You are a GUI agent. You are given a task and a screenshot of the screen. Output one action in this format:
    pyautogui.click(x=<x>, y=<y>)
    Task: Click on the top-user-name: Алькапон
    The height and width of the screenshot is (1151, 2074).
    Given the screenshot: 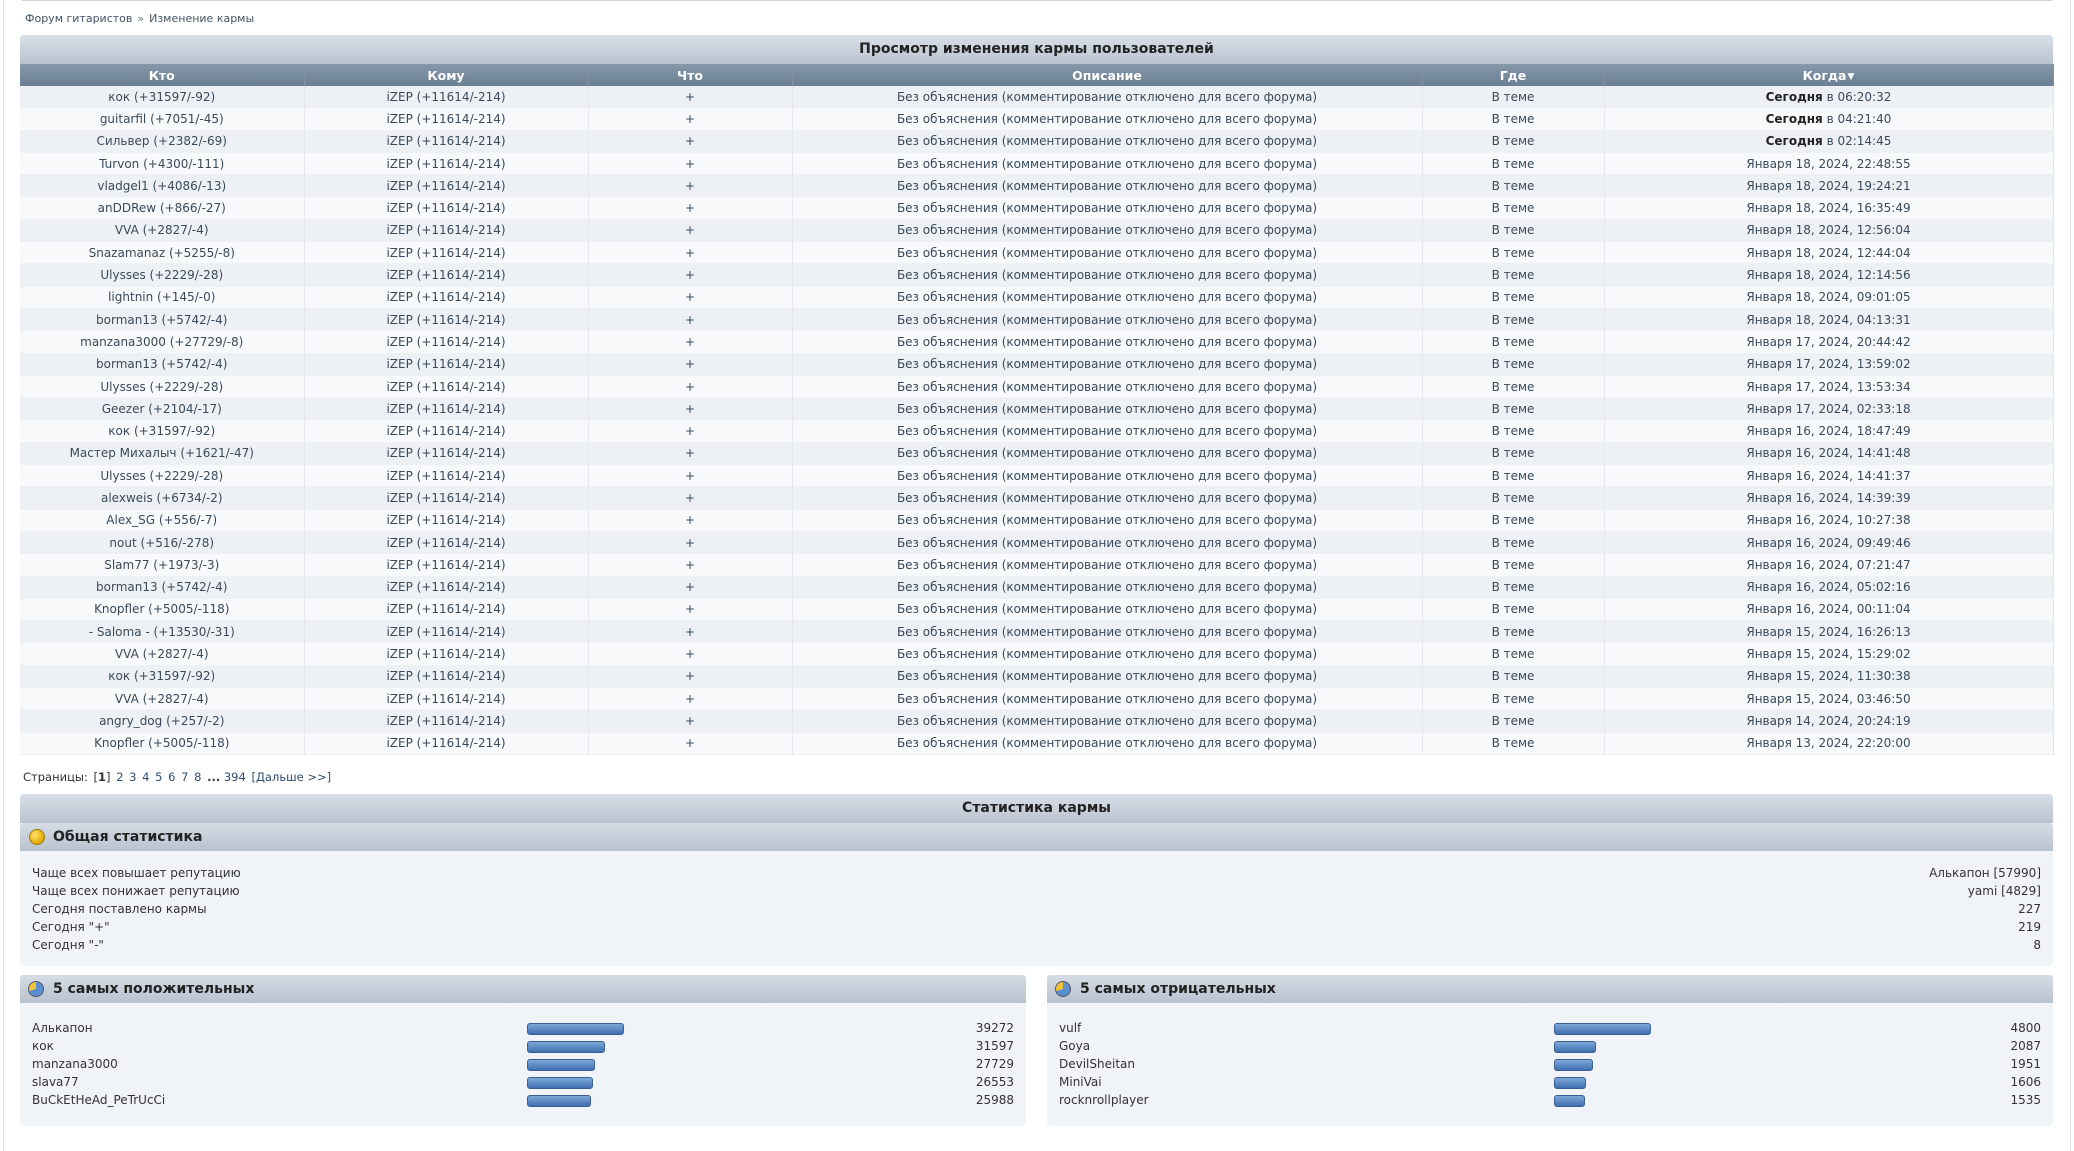 What is the action you would take?
    pyautogui.click(x=62, y=1028)
    